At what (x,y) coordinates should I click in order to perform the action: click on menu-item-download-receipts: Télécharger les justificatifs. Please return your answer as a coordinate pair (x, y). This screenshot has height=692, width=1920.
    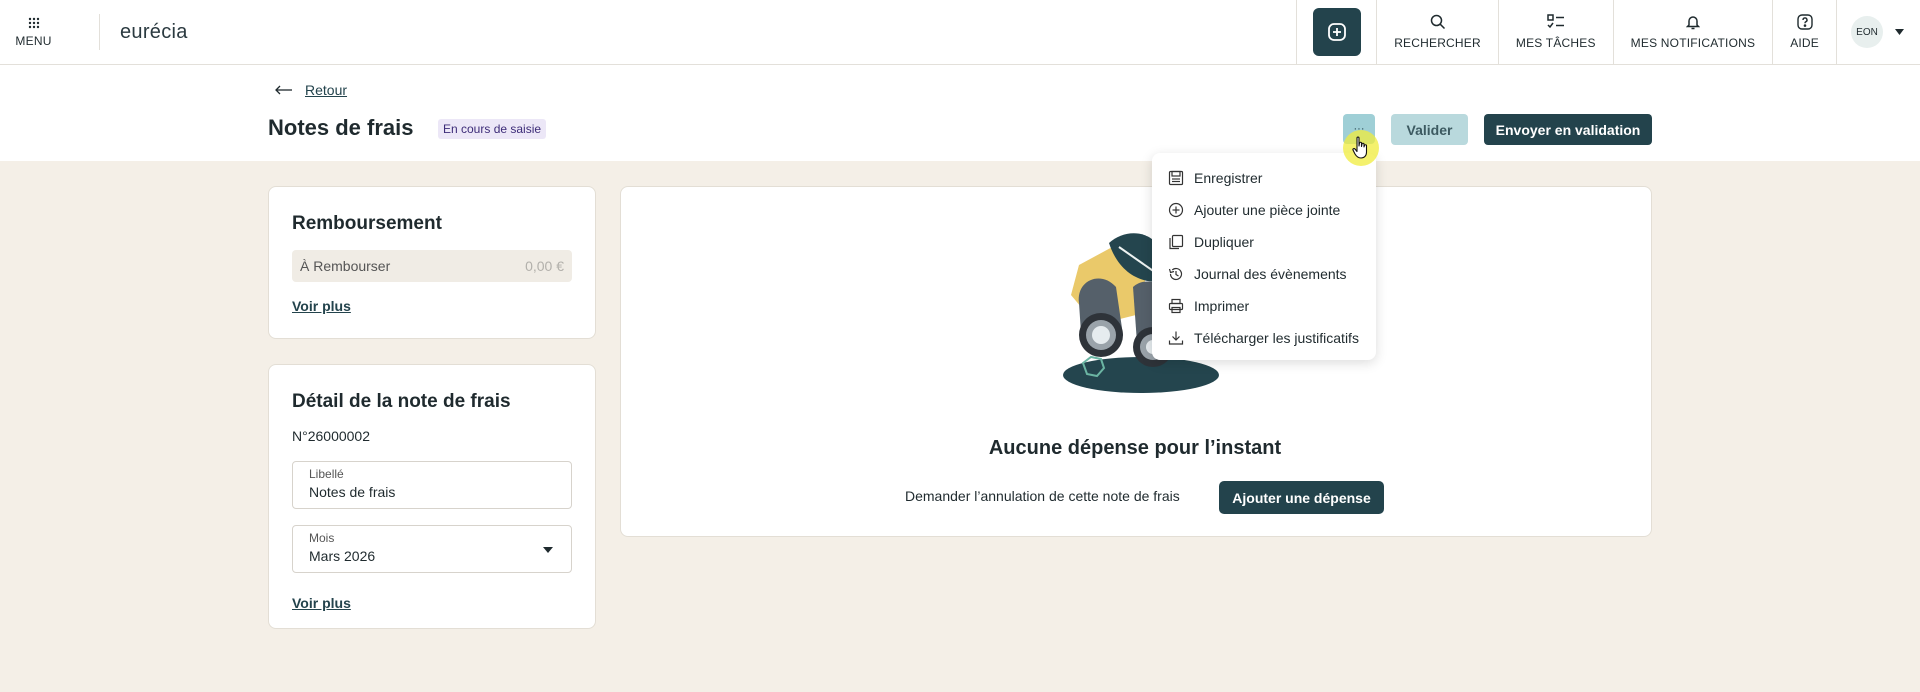
    Looking at the image, I should click on (1264, 338).